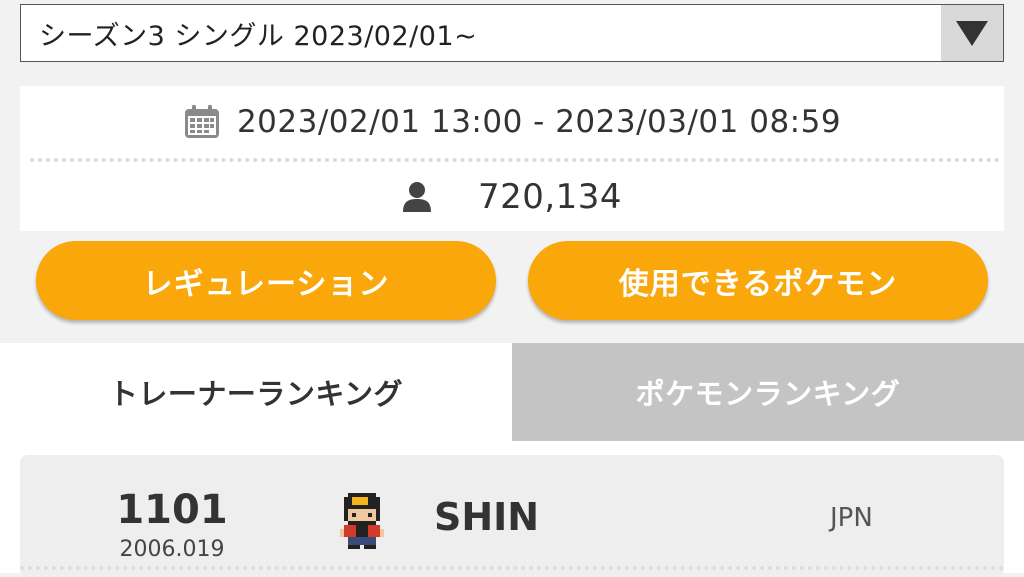 This screenshot has width=1024, height=577. Describe the element at coordinates (256, 392) in the screenshot. I see `tab-trainer-ranking: トレーナーランキング` at that location.